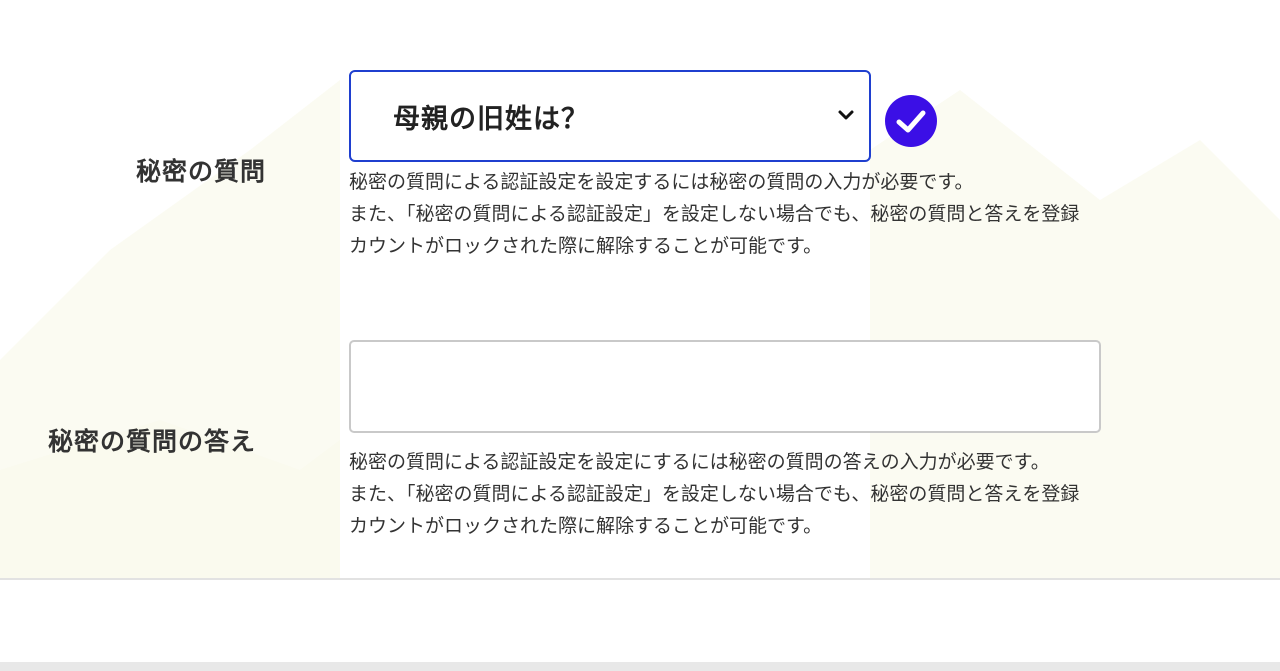  I want to click on secret-question-selected-value: 母親の旧姓は？, so click(491, 119).